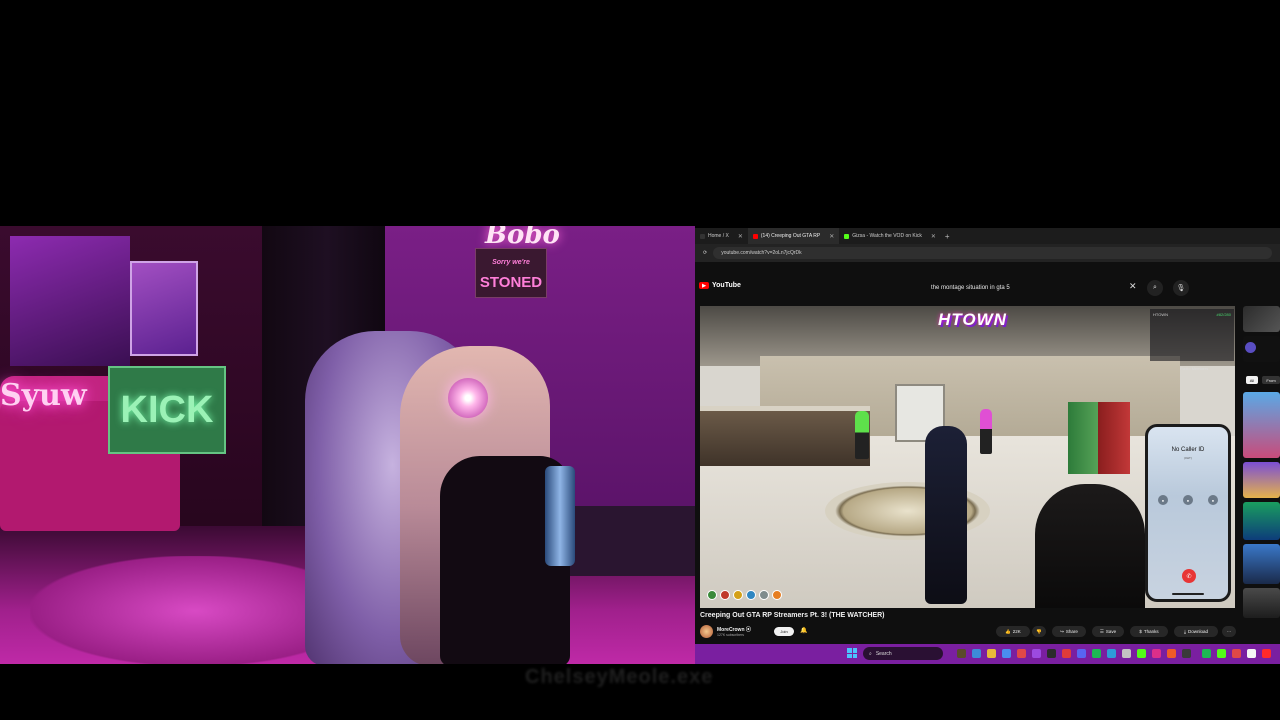  I want to click on phone-controls: ● ● ●, so click(1188, 500).